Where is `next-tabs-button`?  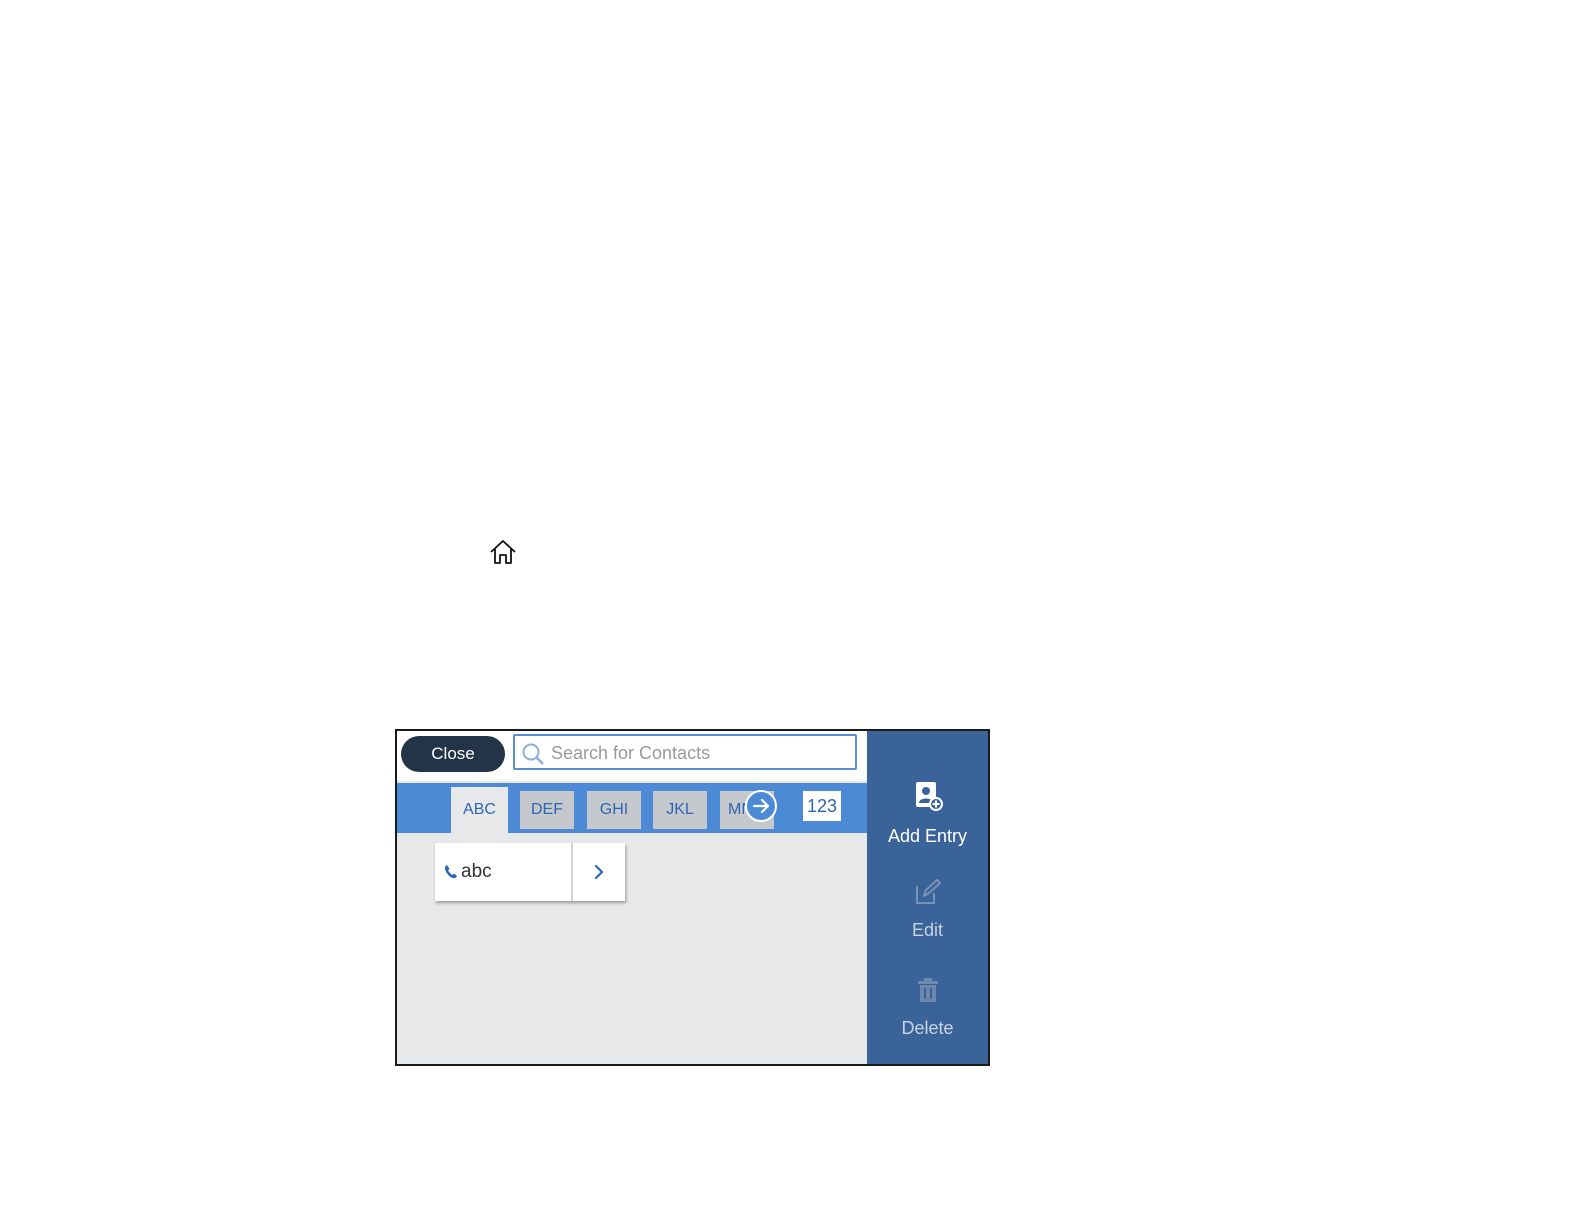 next-tabs-button is located at coordinates (761, 806).